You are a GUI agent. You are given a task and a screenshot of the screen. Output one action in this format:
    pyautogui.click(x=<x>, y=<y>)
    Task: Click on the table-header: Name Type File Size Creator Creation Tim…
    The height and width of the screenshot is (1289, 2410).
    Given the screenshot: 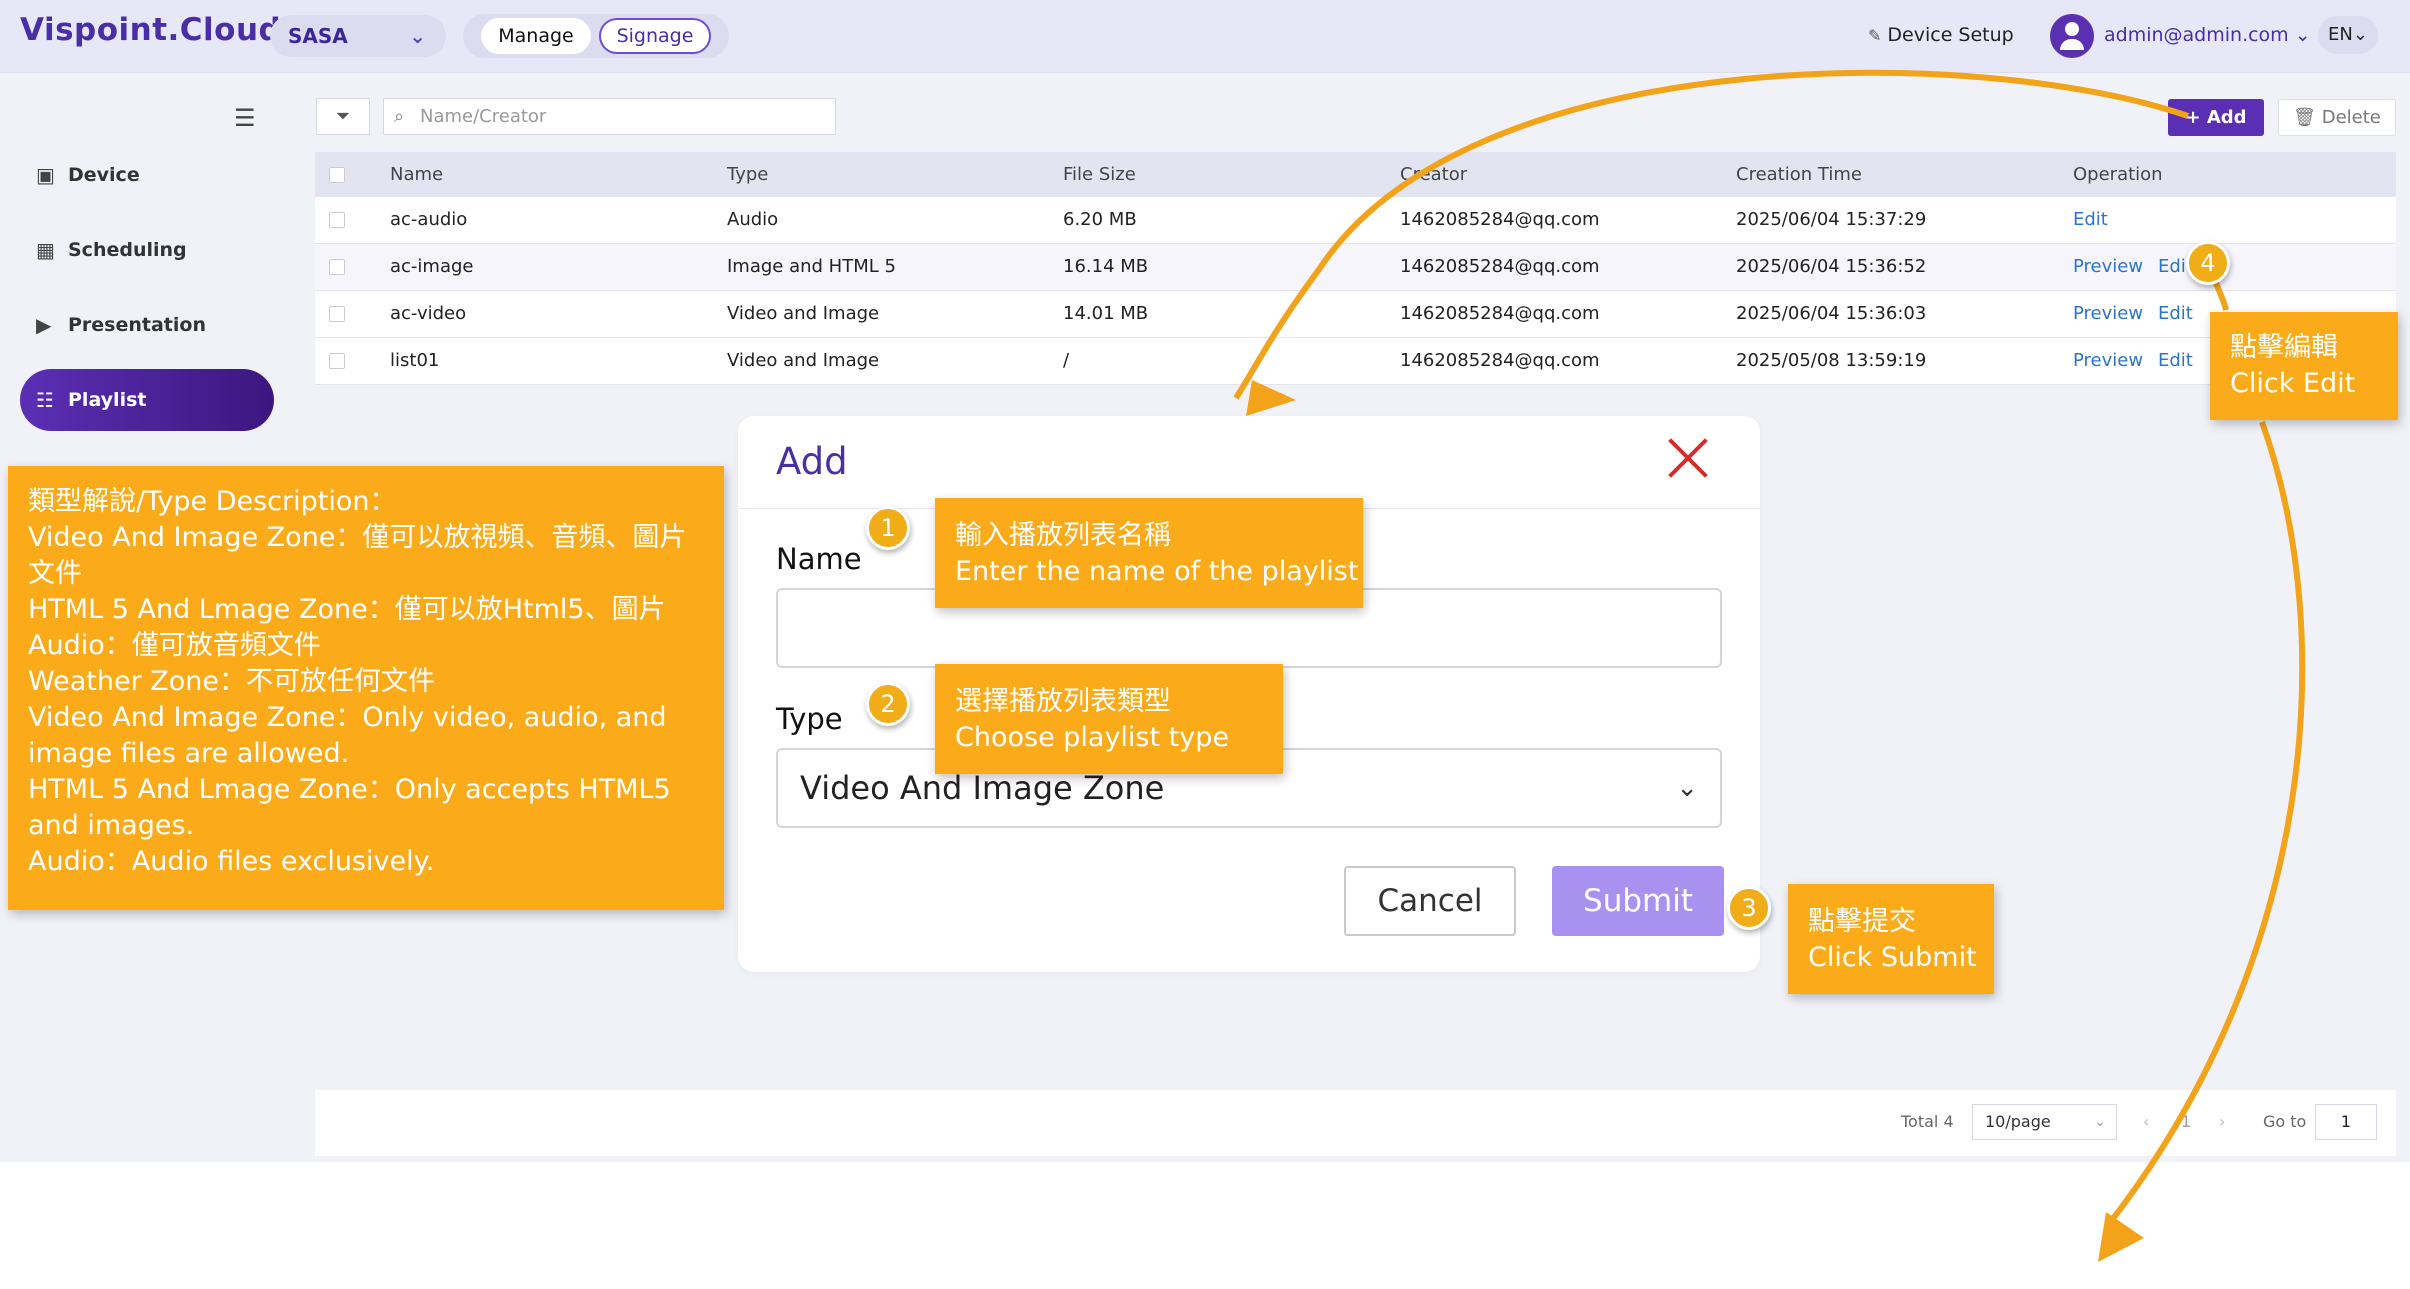 What is the action you would take?
    pyautogui.click(x=1355, y=174)
    